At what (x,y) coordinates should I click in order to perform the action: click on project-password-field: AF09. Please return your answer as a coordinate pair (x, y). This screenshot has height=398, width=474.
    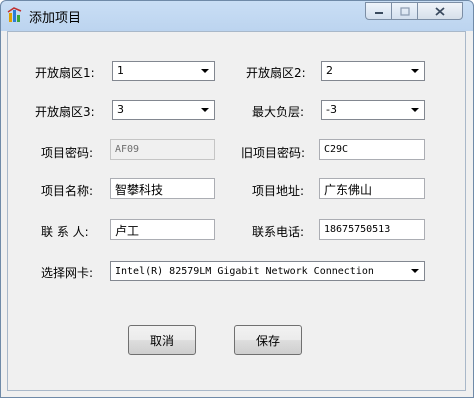
    Looking at the image, I should click on (162, 149).